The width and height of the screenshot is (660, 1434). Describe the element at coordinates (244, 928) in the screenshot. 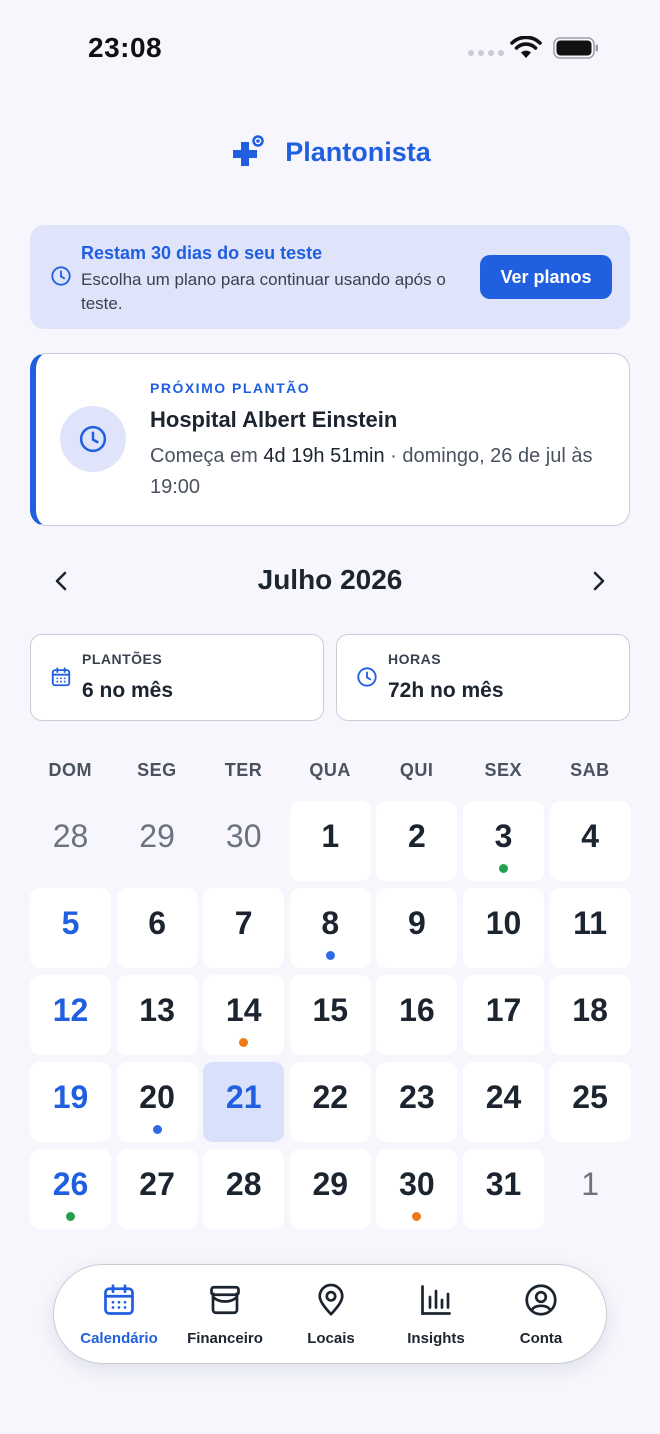

I see `calendar-day: 7` at that location.